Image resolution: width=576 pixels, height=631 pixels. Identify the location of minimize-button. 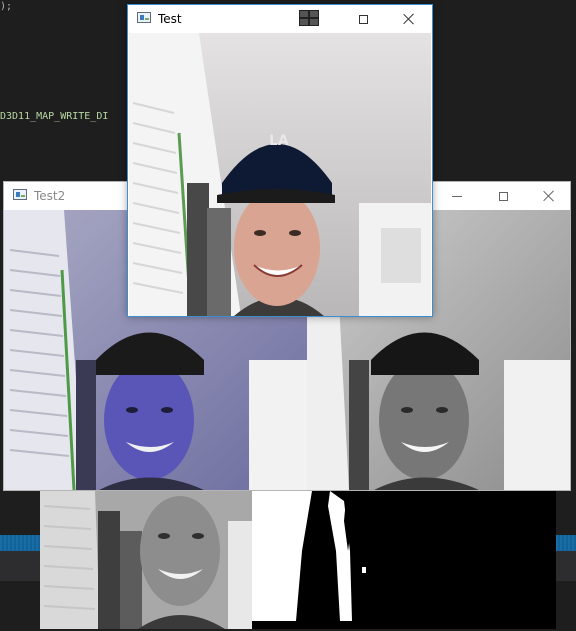
(457, 196).